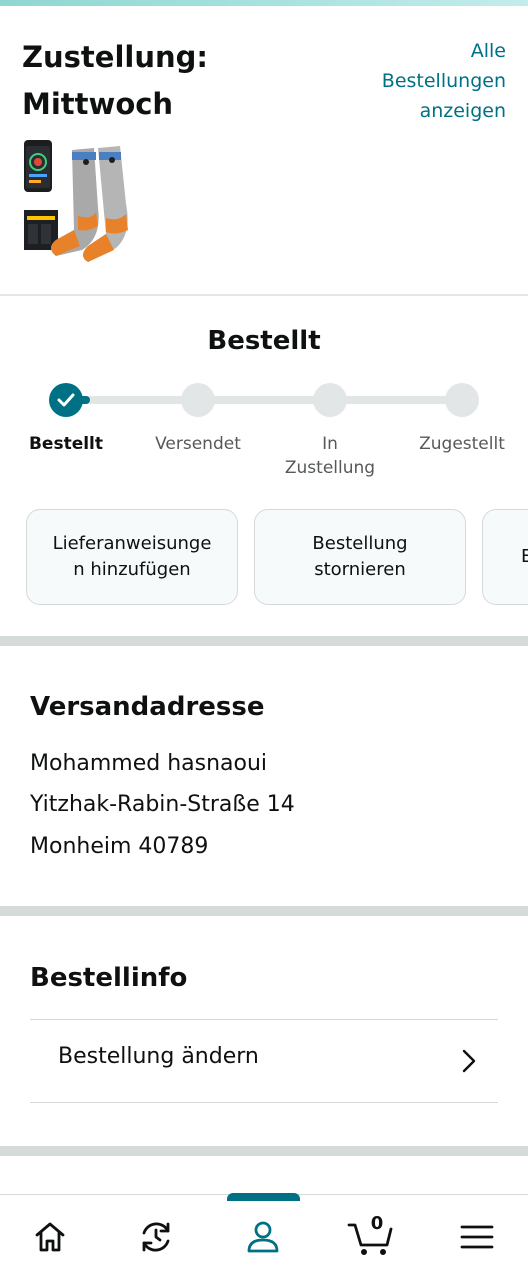 The height and width of the screenshot is (1280, 528). What do you see at coordinates (92, 208) in the screenshot?
I see `product-image` at bounding box center [92, 208].